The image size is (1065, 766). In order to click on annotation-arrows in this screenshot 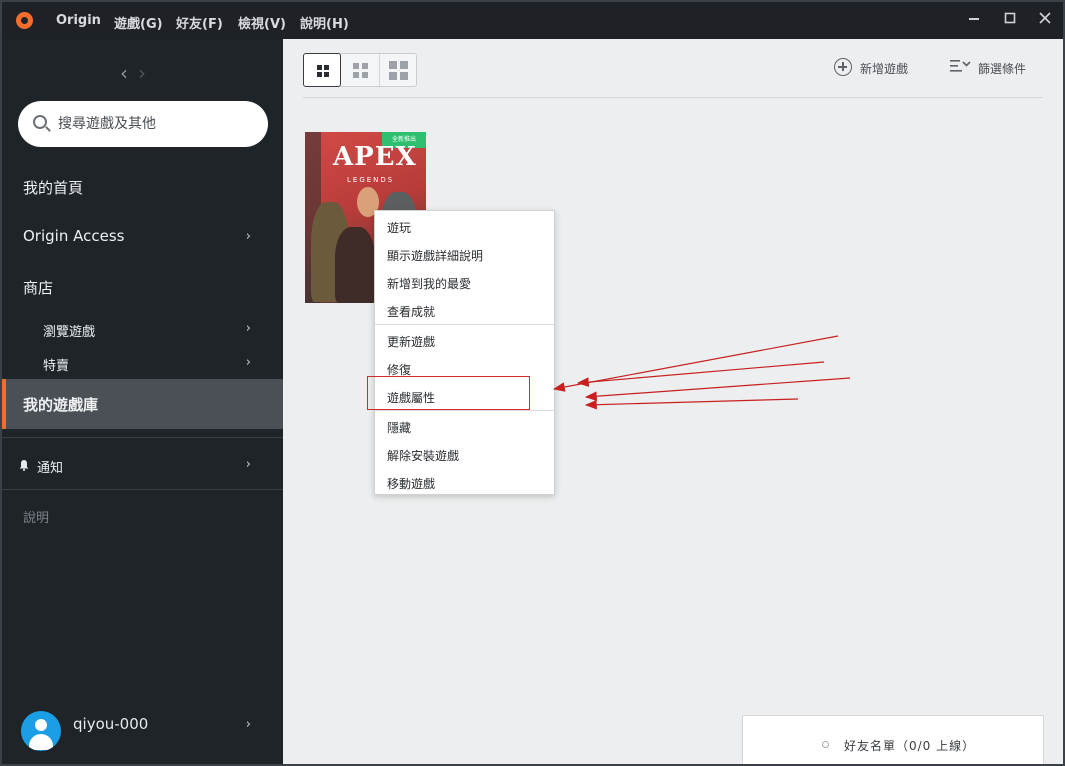, I will do `click(701, 372)`.